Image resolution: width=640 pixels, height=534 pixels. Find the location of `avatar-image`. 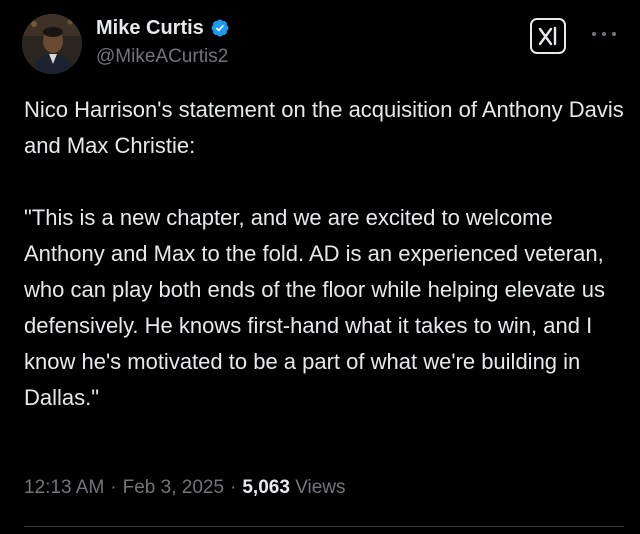

avatar-image is located at coordinates (52, 44).